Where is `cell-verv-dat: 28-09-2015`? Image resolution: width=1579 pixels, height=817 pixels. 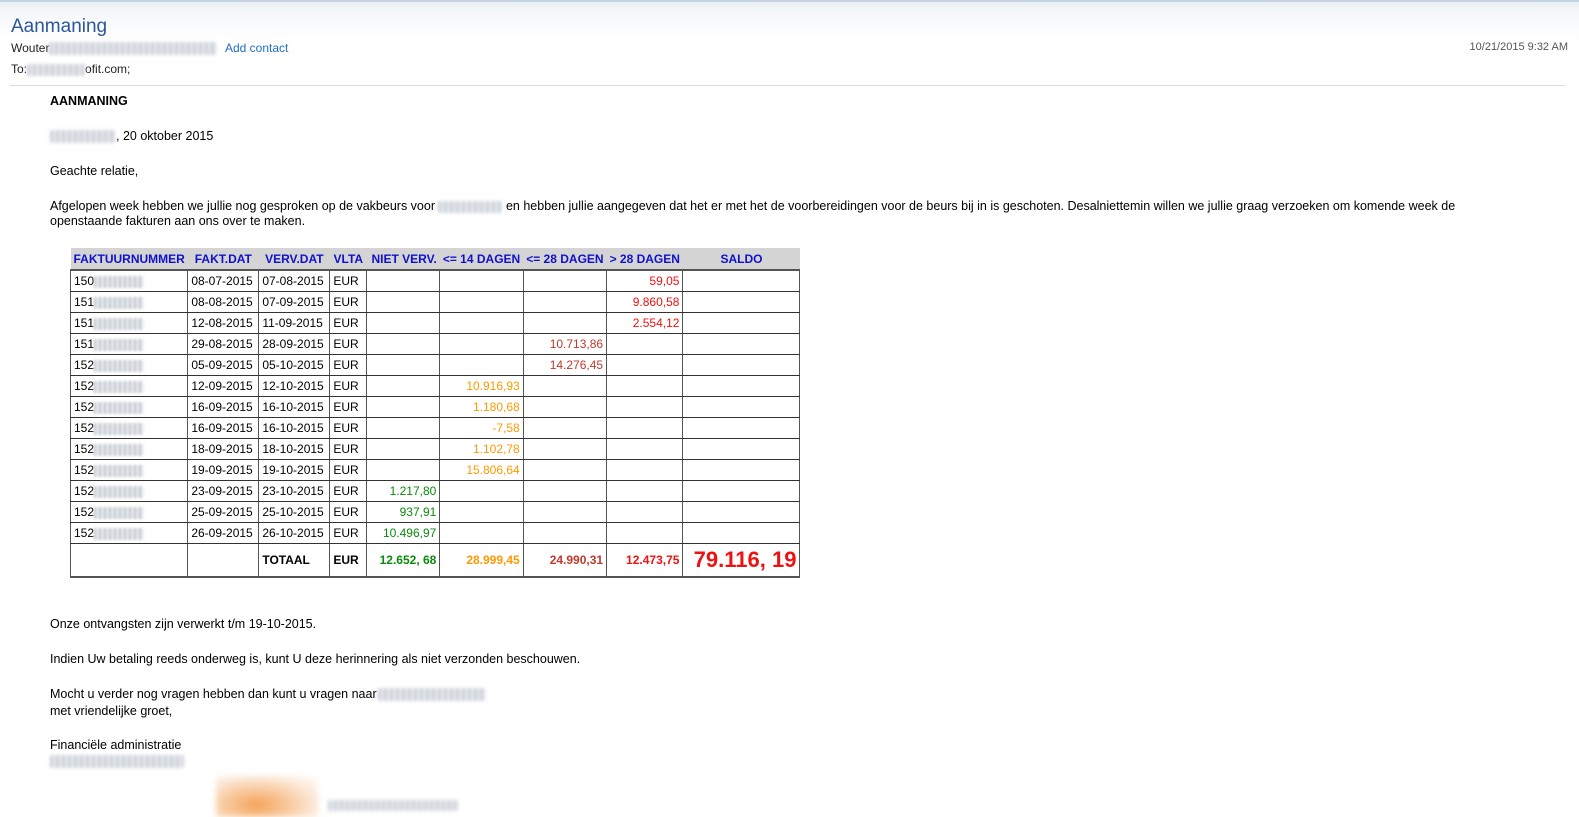
cell-verv-dat: 28-09-2015 is located at coordinates (294, 344).